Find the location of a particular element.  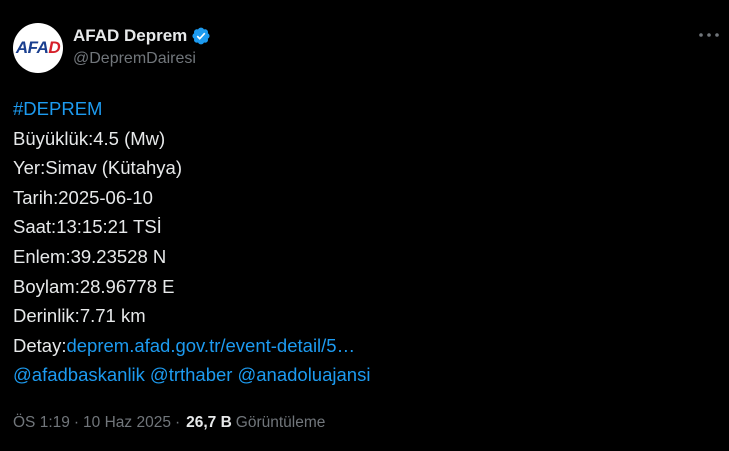

more-options-button is located at coordinates (709, 35).